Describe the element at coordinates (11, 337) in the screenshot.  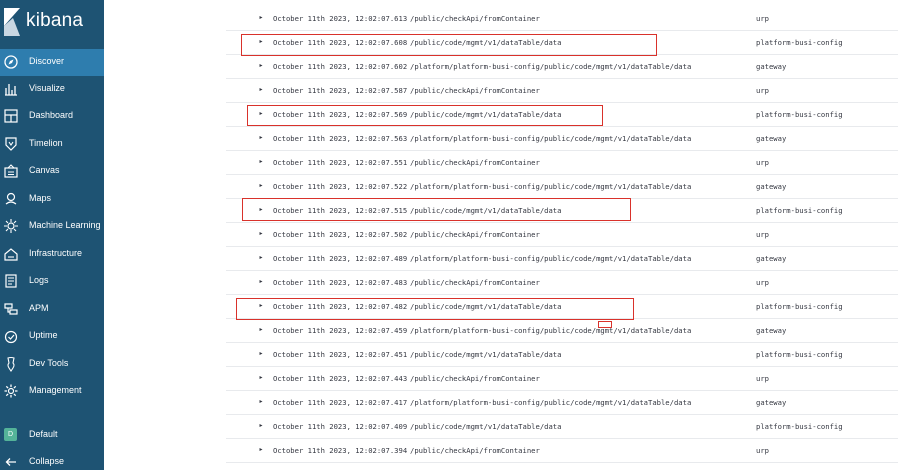
I see `uptime-icon` at that location.